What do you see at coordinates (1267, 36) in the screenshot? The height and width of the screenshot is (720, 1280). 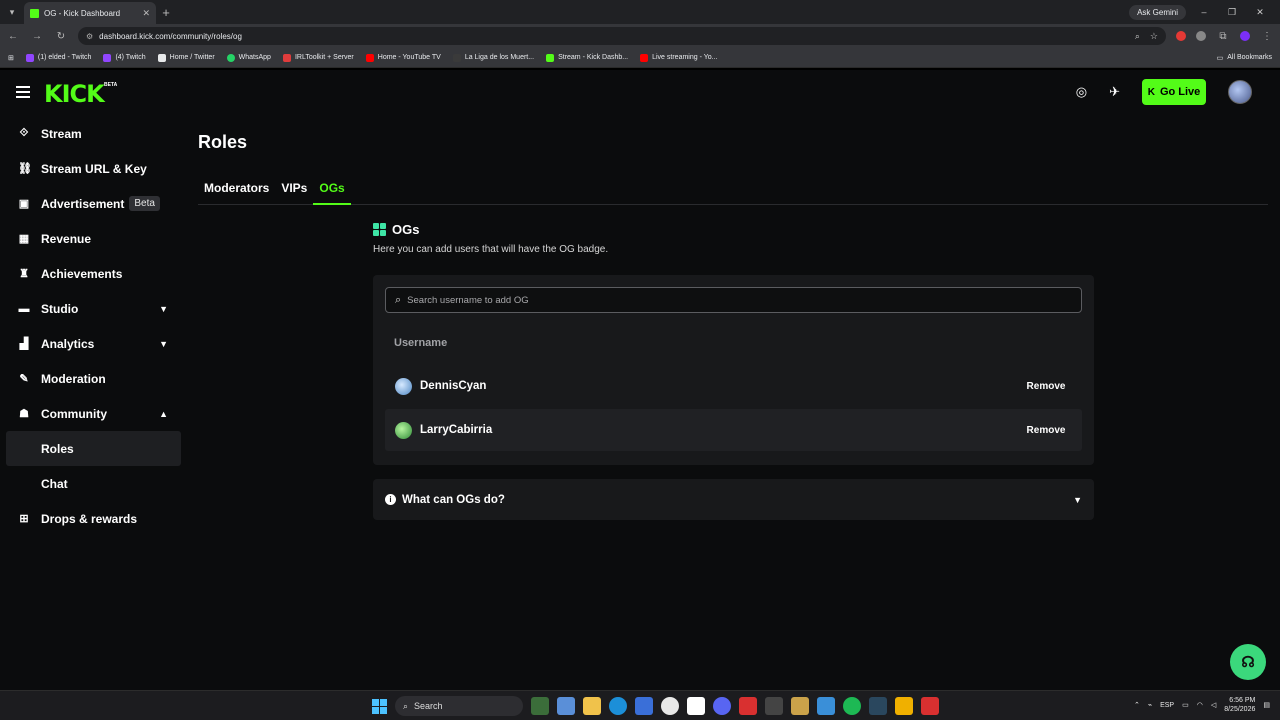 I see `menu-kebab-icon: ⋮` at bounding box center [1267, 36].